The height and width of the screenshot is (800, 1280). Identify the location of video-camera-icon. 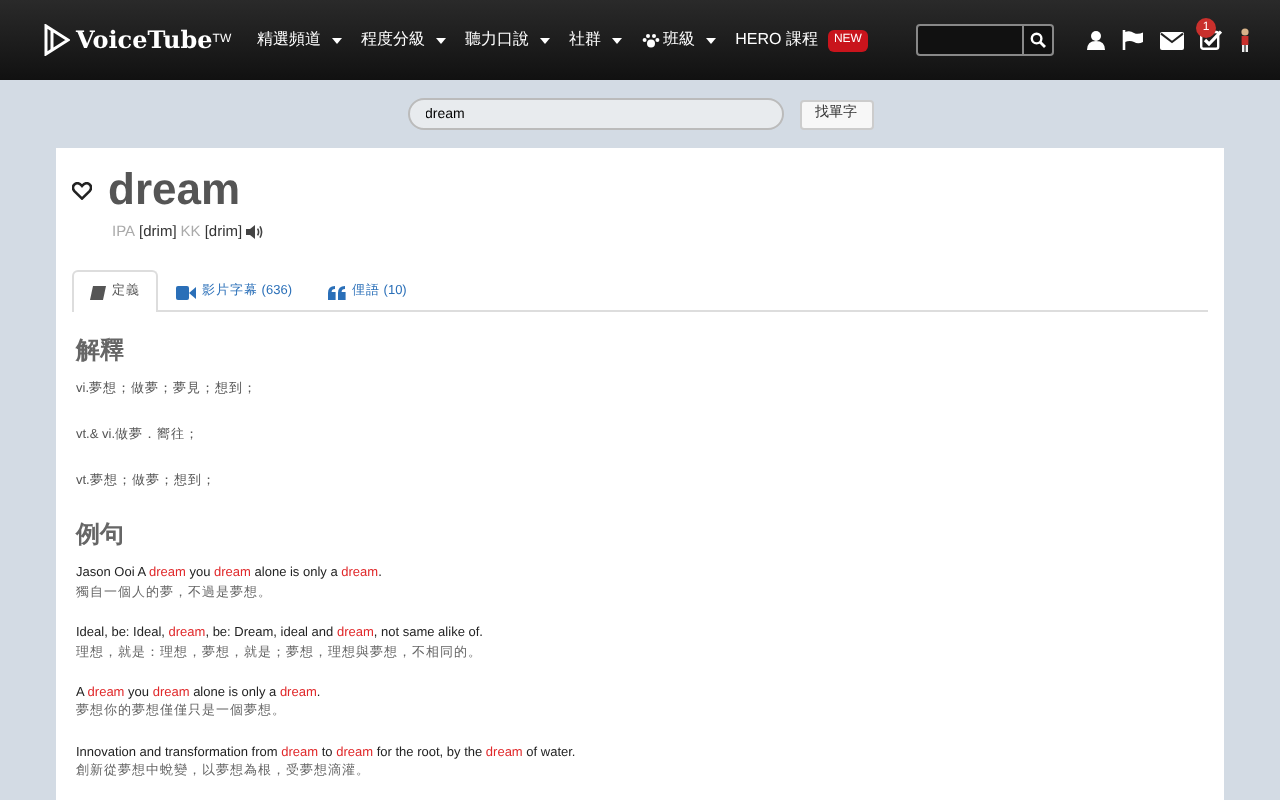
(186, 292).